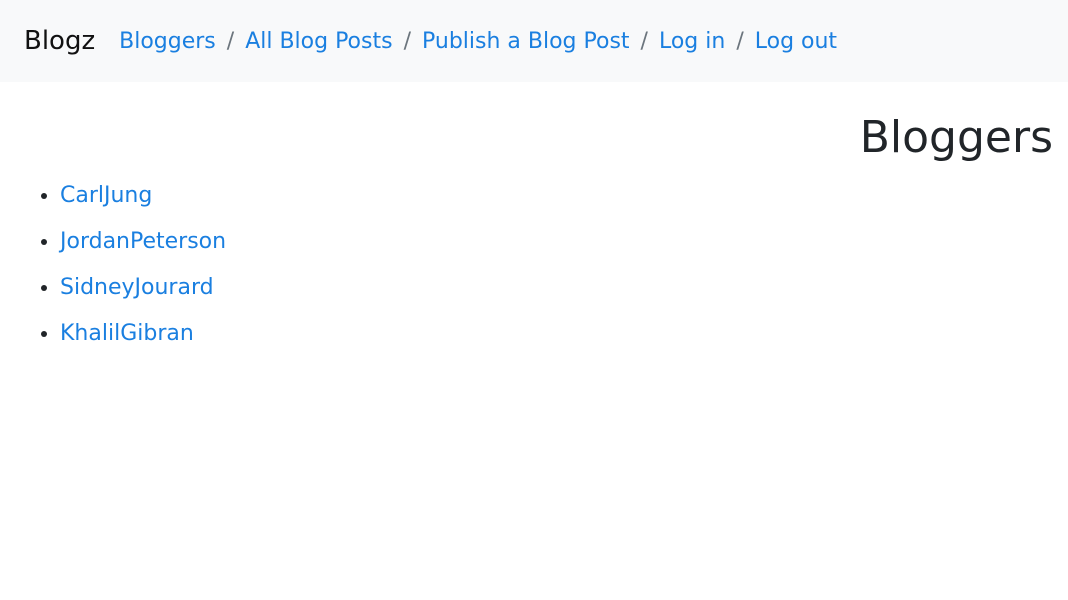  I want to click on blogger-link: KhalilGibran, so click(127, 333).